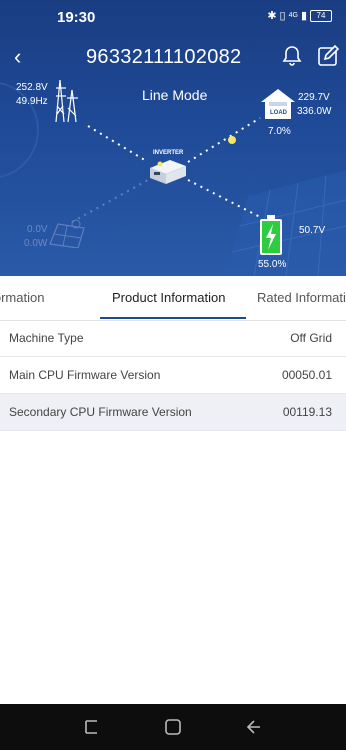 This screenshot has height=750, width=346. I want to click on header: ‹ 96332111102082, so click(173, 59).